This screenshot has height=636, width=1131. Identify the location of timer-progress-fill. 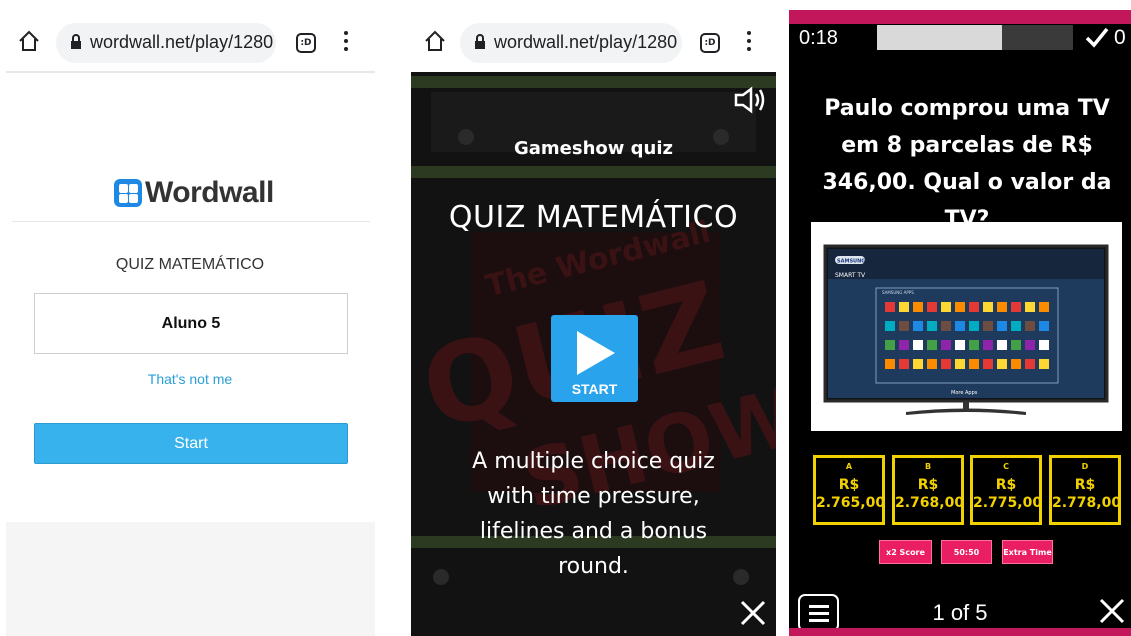
(940, 37).